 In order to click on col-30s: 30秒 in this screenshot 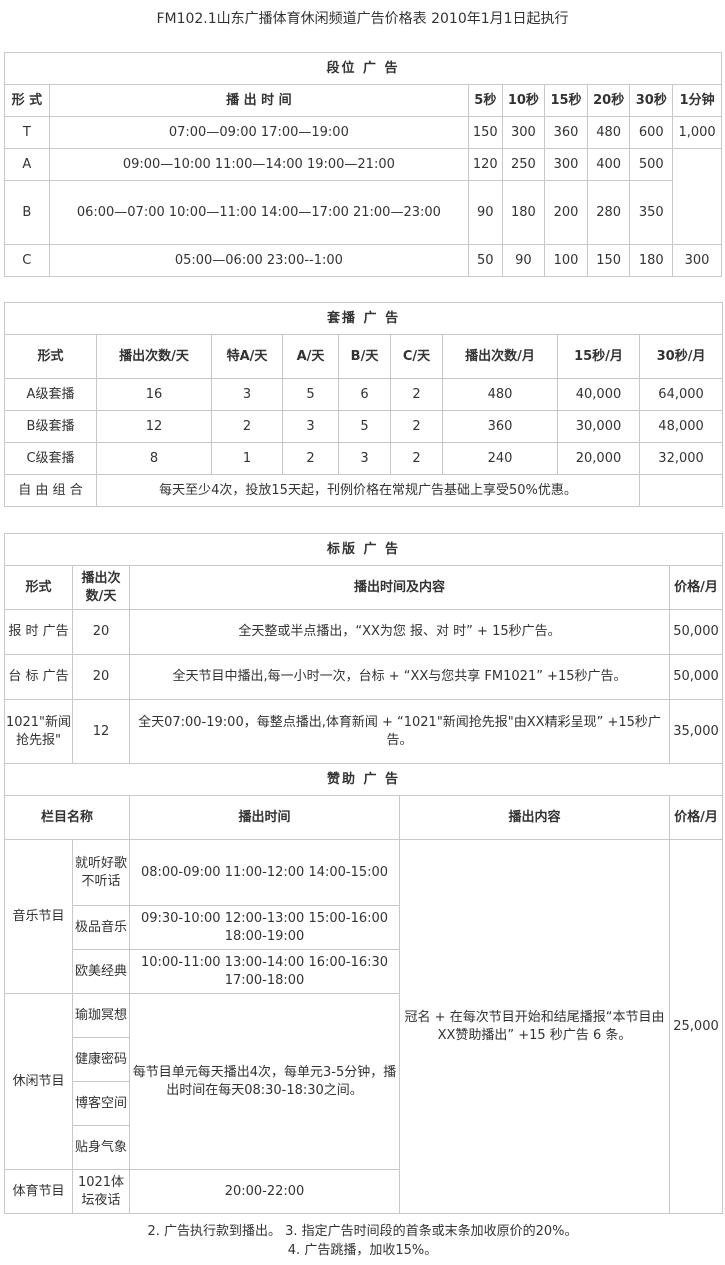, I will do `click(651, 100)`.